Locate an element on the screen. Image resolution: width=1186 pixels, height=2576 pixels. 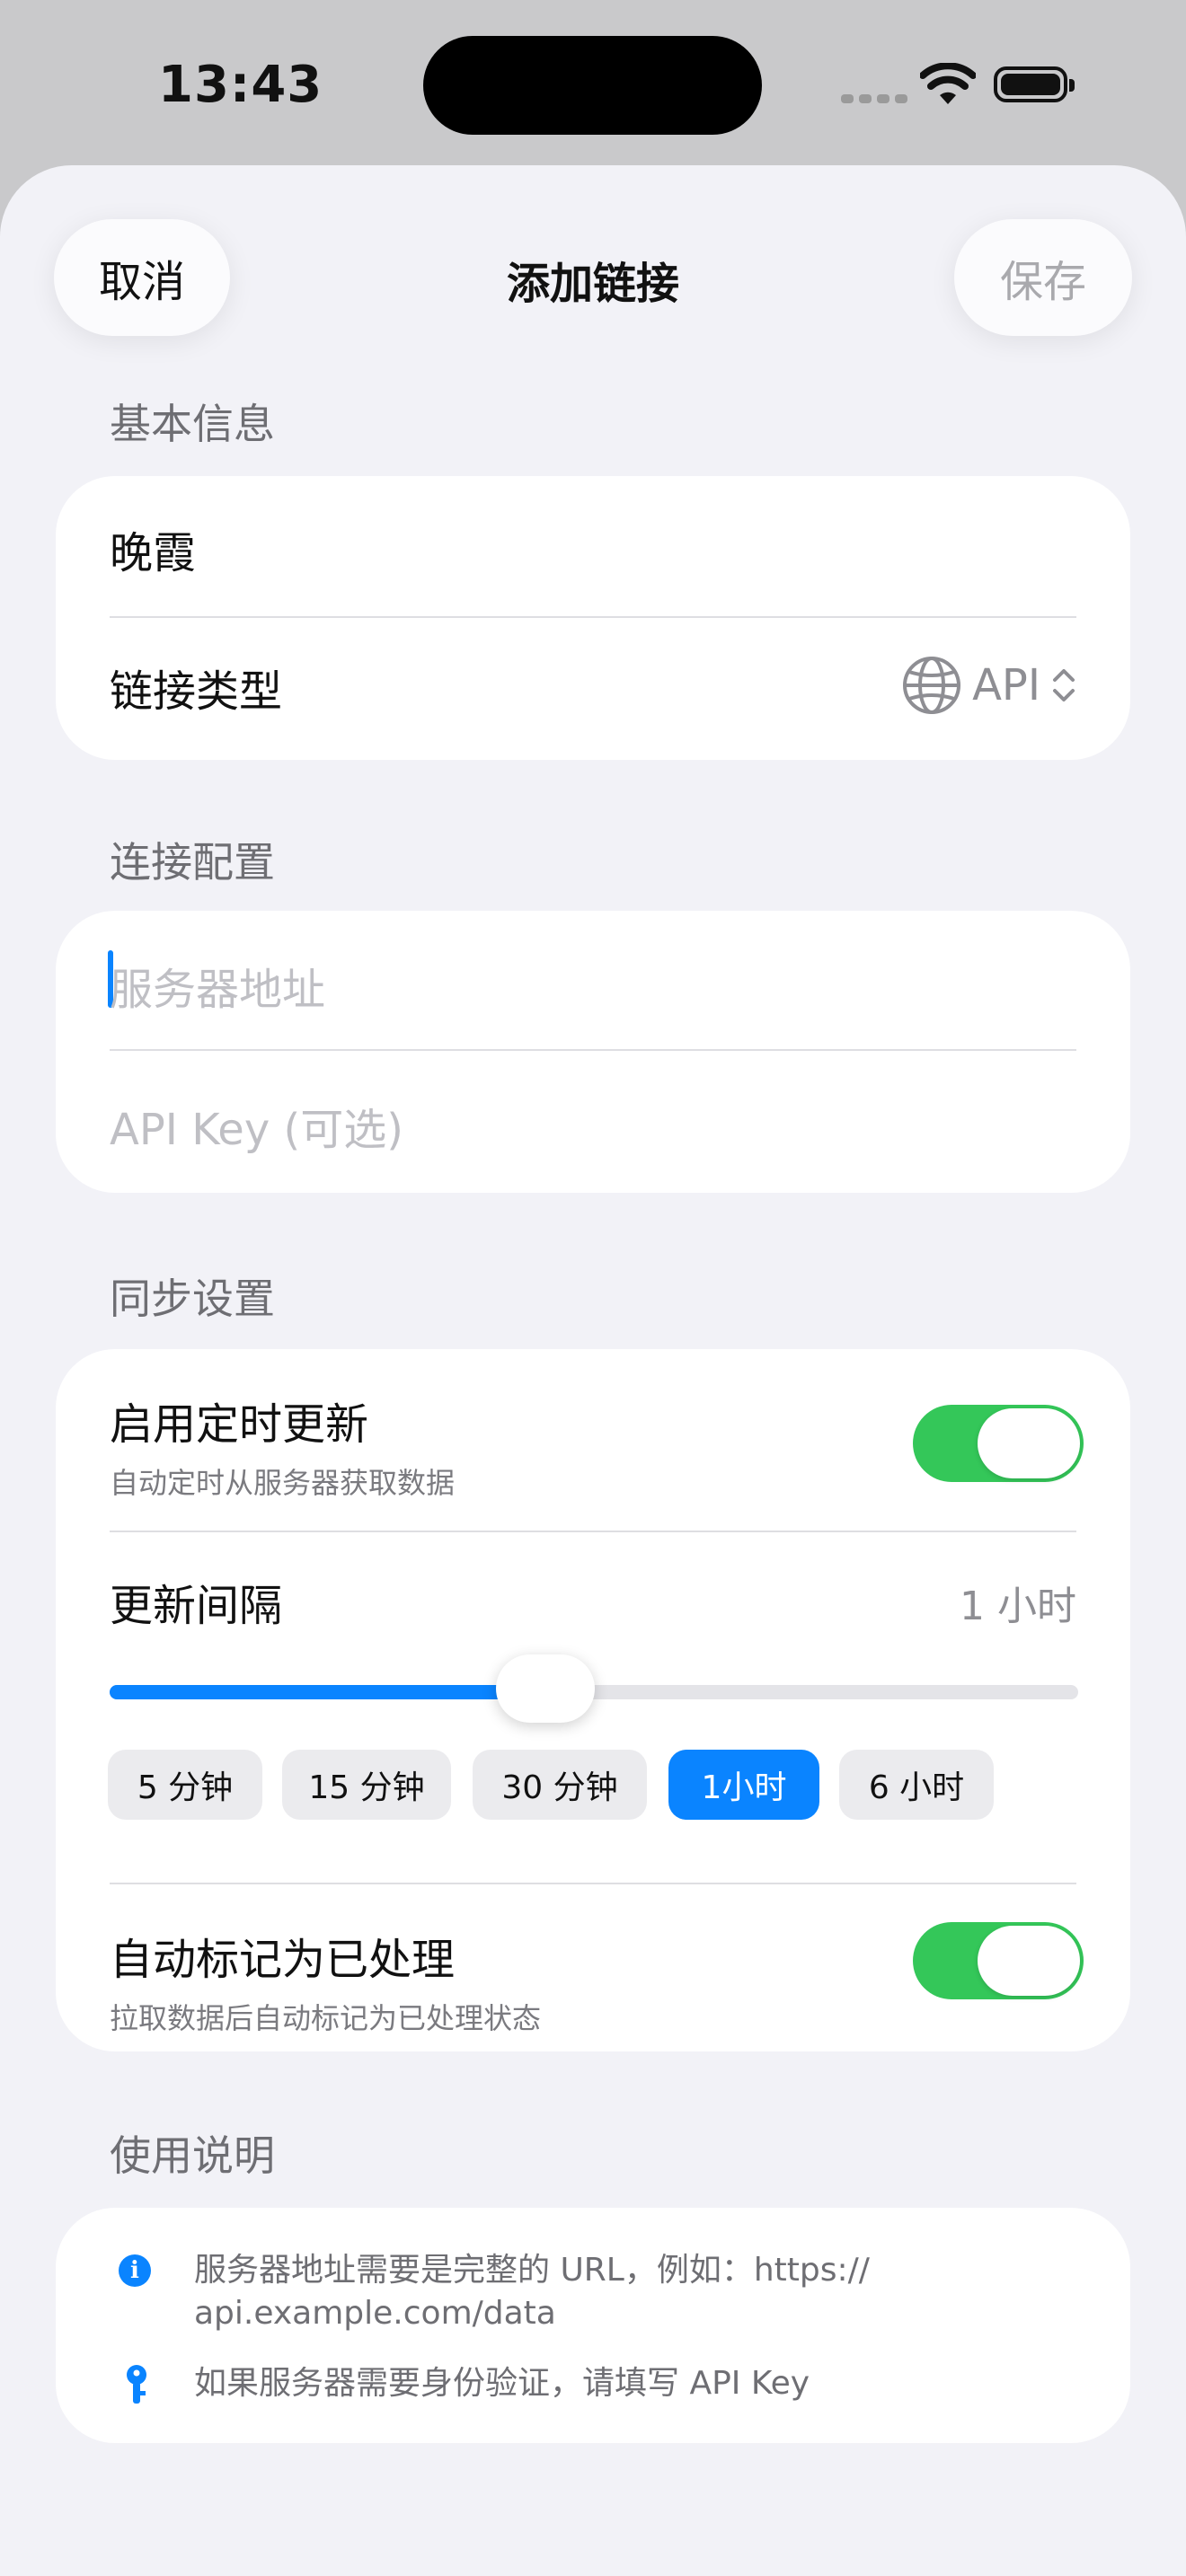
status-time: 13:43 is located at coordinates (240, 85).